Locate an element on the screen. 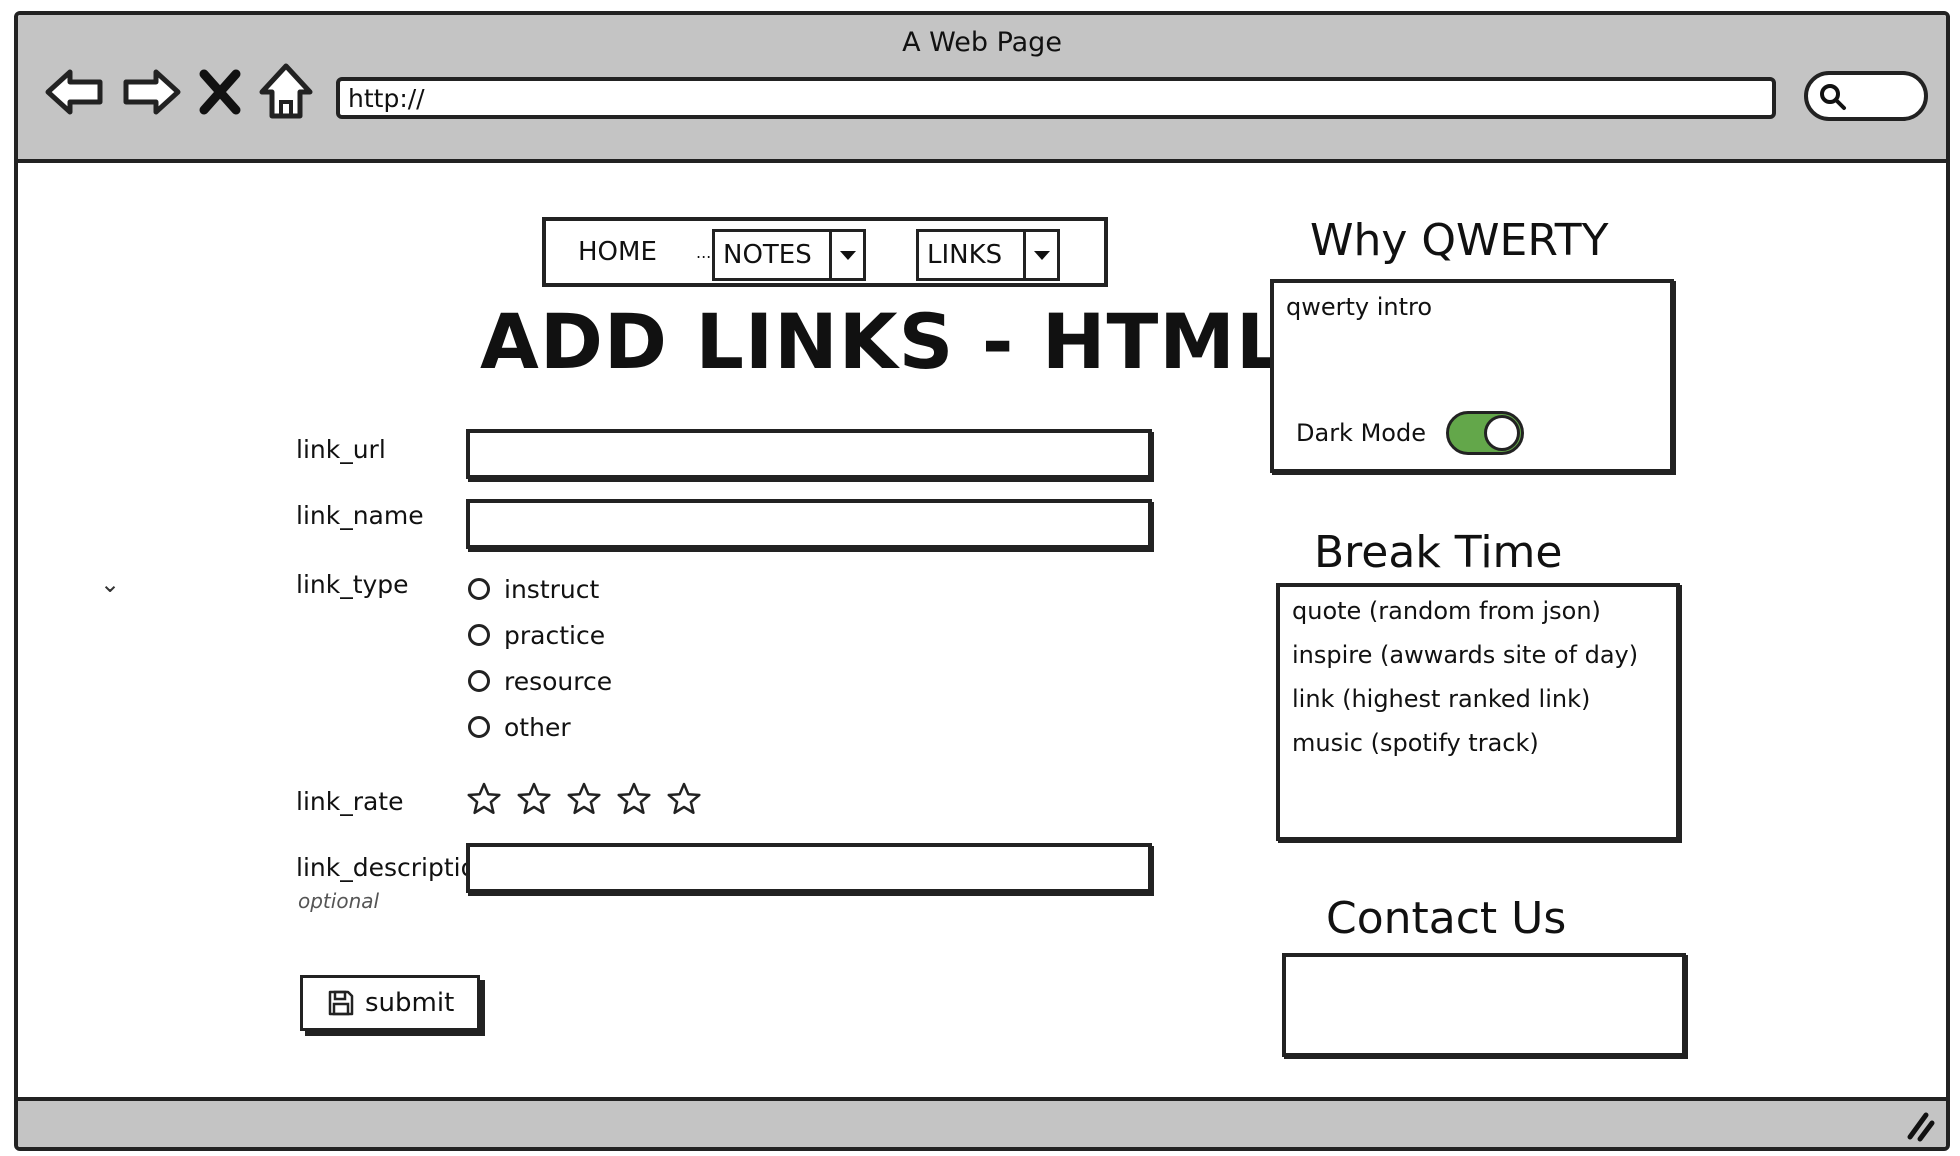 The width and height of the screenshot is (1960, 1156). nav-links-dropdown: LINKS is located at coordinates (988, 255).